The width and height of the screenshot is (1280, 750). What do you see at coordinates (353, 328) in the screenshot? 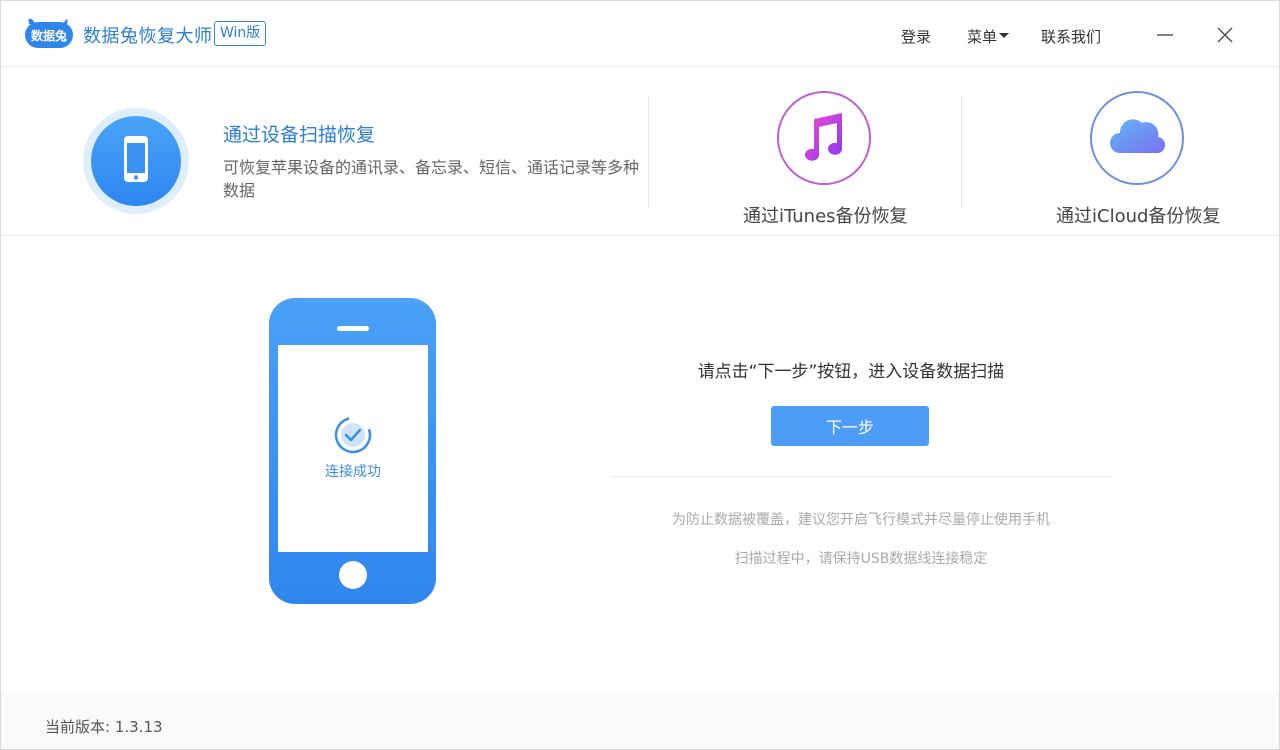
I see `phone-speaker` at bounding box center [353, 328].